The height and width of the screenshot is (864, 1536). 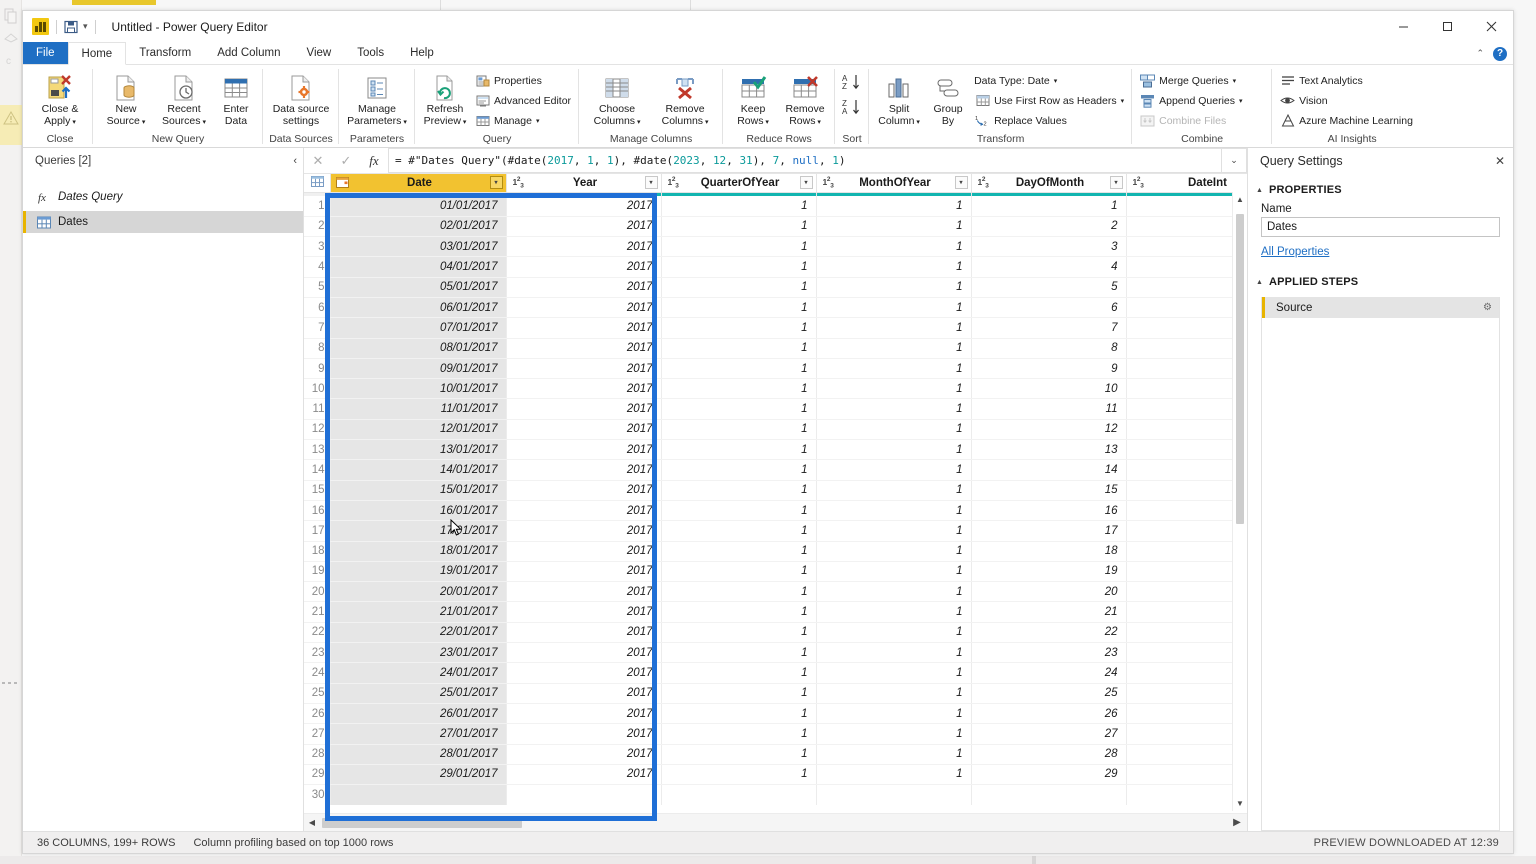 I want to click on append-caret-icon: ▾, so click(x=1241, y=101).